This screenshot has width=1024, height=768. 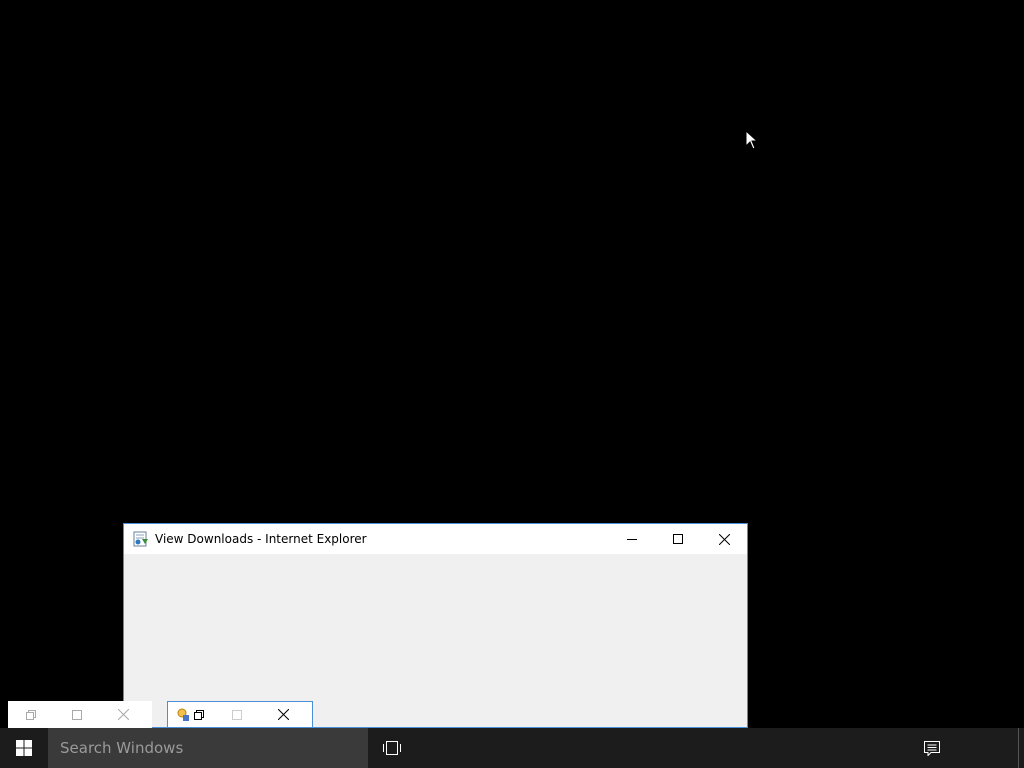 I want to click on window-title: View Downloads - Internet Explorer, so click(x=261, y=539).